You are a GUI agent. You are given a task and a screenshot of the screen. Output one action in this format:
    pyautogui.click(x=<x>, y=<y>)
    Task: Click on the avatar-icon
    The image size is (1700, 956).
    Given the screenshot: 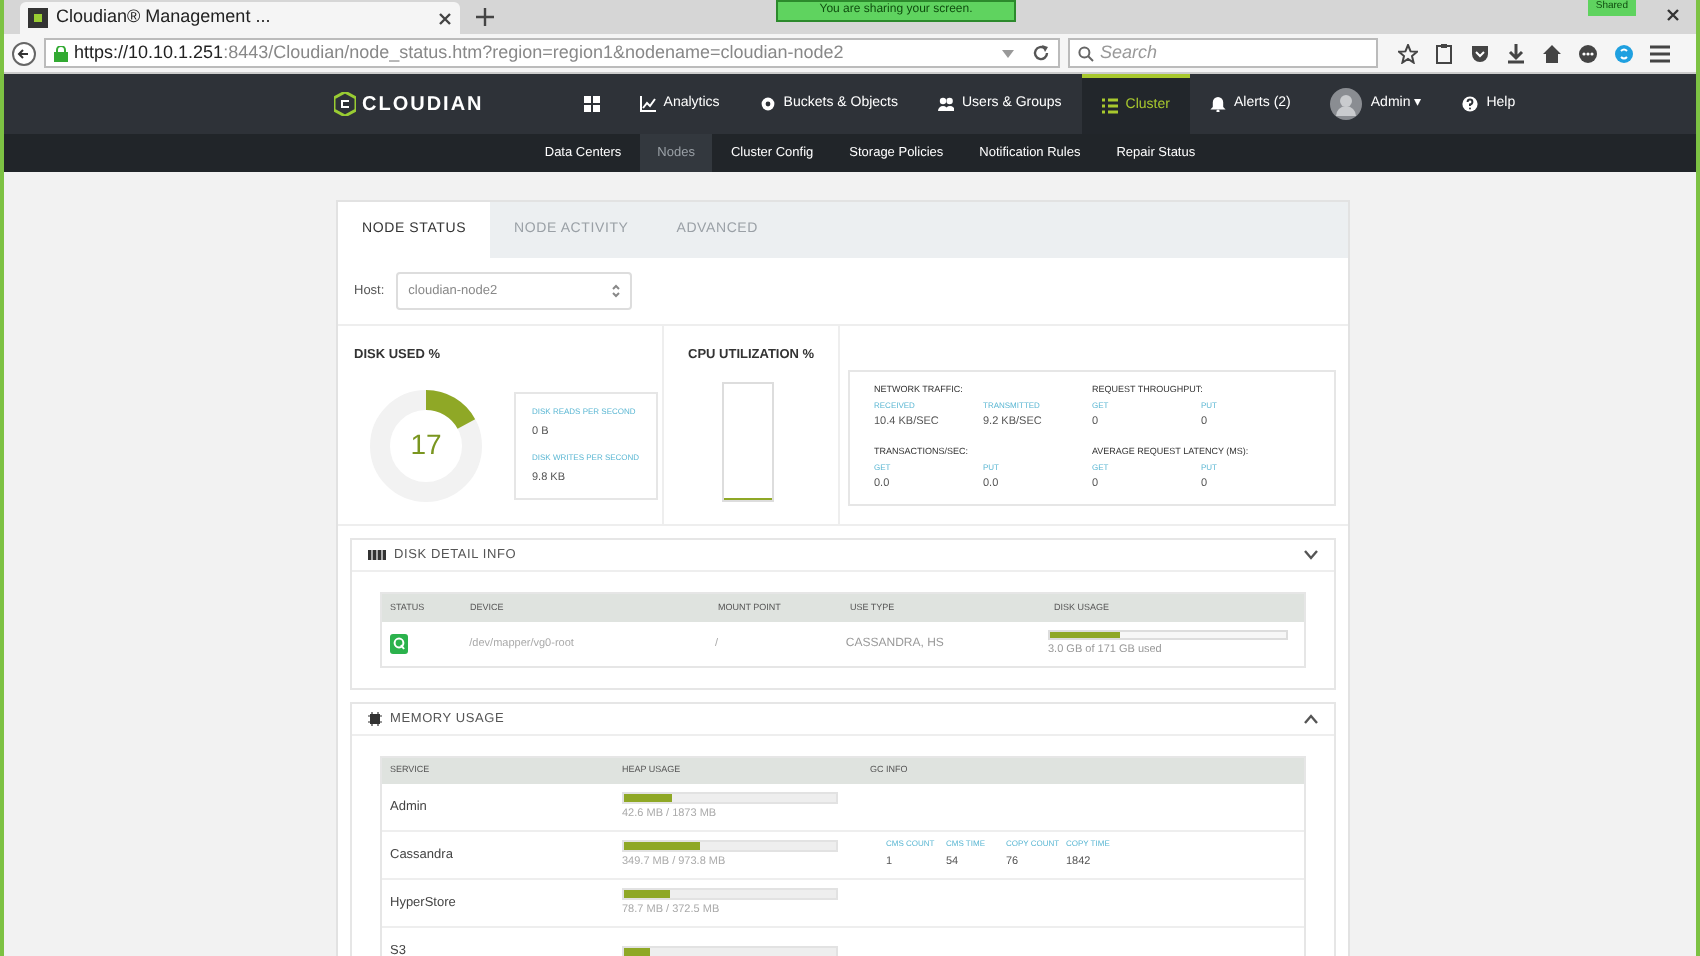 What is the action you would take?
    pyautogui.click(x=1346, y=104)
    